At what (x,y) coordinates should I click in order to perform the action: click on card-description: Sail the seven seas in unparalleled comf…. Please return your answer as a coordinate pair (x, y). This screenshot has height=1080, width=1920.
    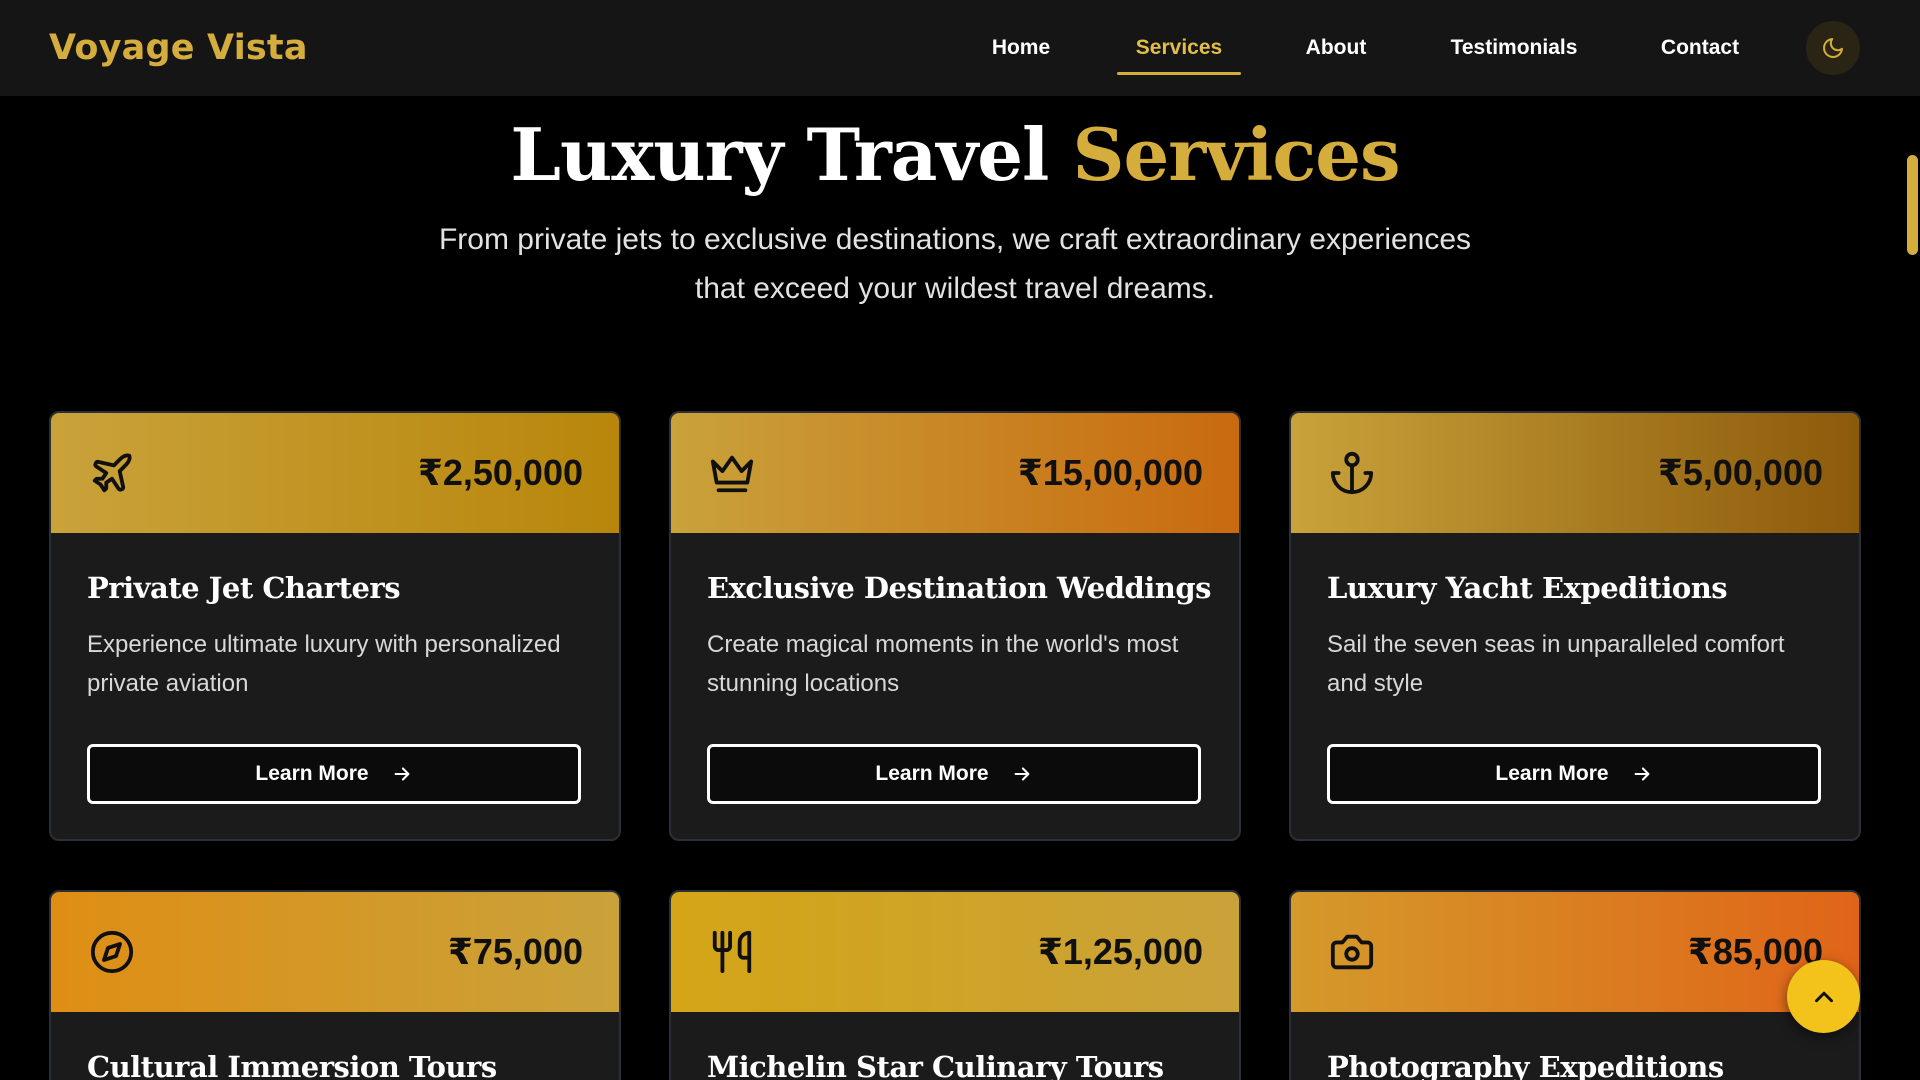
    Looking at the image, I should click on (1556, 664).